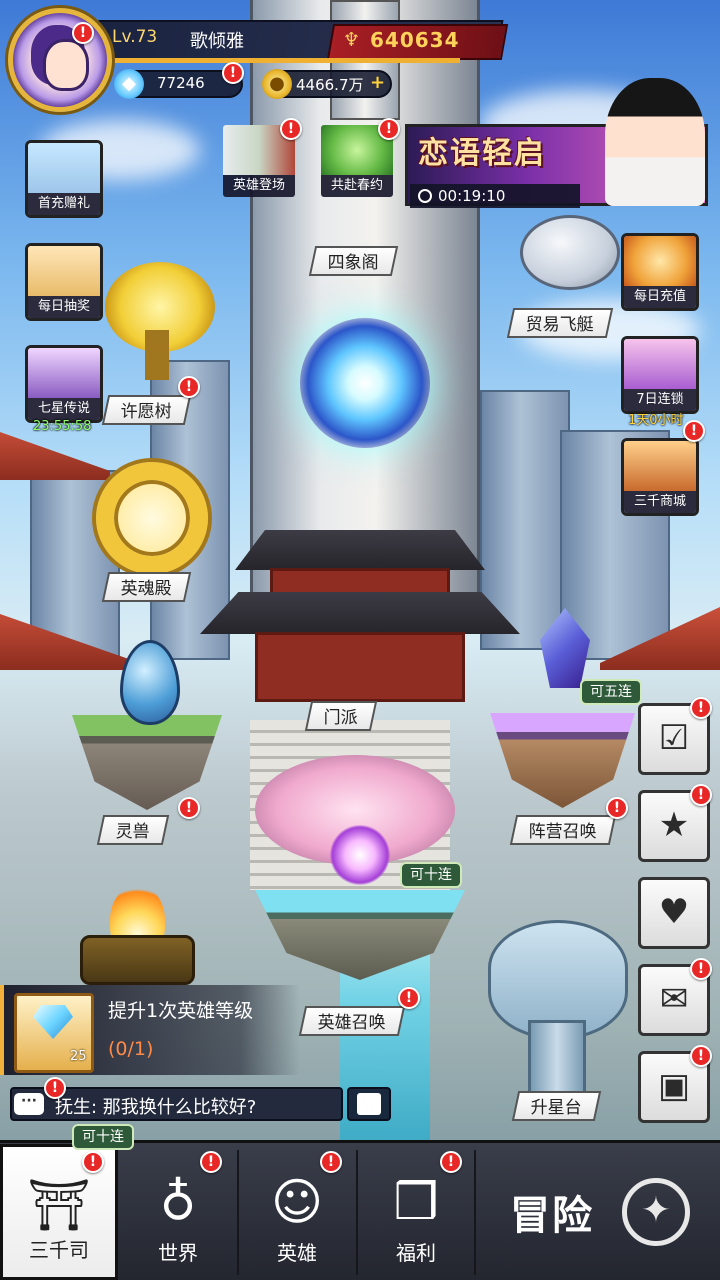 This screenshot has height=1280, width=720. I want to click on add-gold-icon: +, so click(377, 82).